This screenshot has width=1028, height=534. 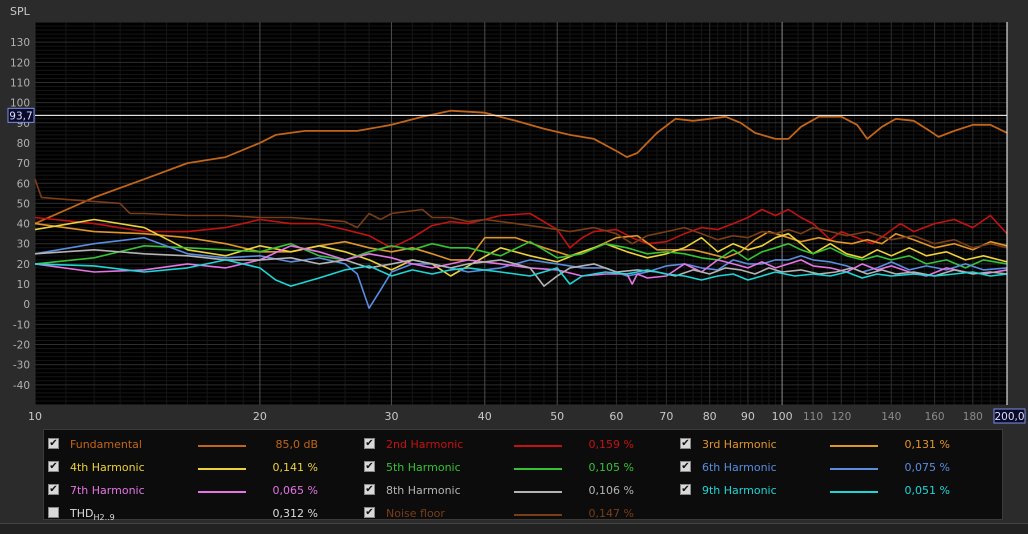 I want to click on legend-swatch-4th-harmonic, so click(x=222, y=469).